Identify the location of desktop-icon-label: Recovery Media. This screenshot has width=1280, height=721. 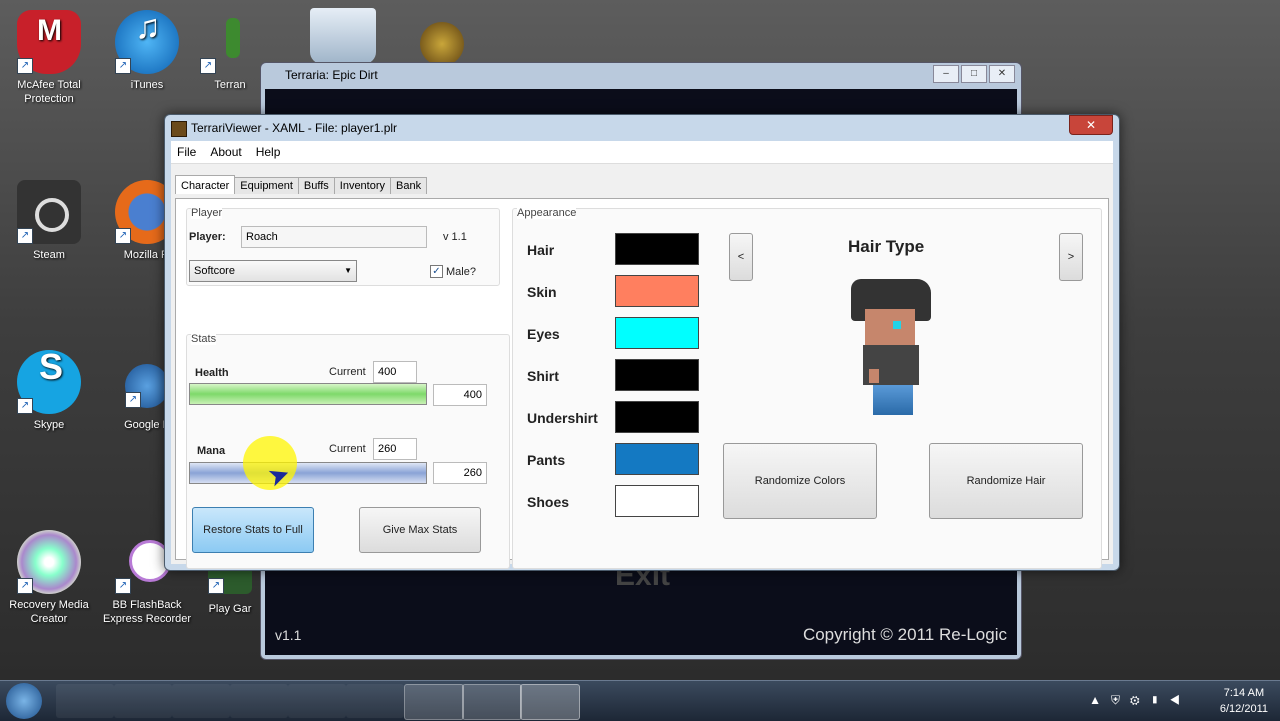
(49, 605).